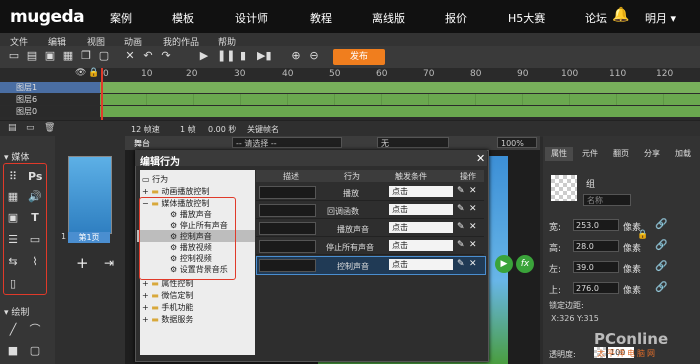 The image size is (700, 364). Describe the element at coordinates (525, 264) in the screenshot. I see `function-icon: fx` at that location.